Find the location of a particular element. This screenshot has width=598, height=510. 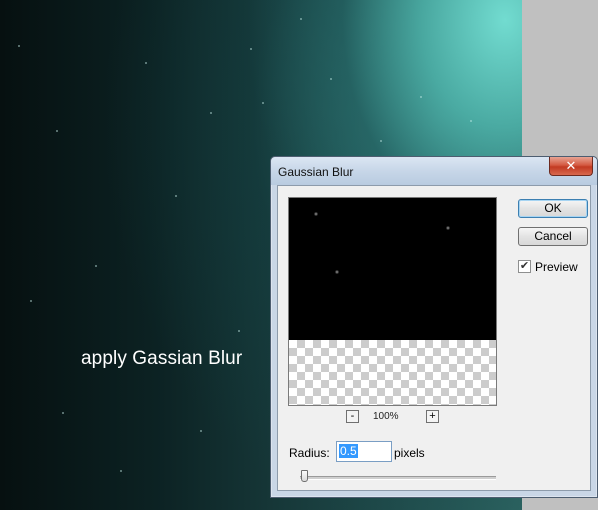

zoom-controls: - 100% + is located at coordinates (392, 418).